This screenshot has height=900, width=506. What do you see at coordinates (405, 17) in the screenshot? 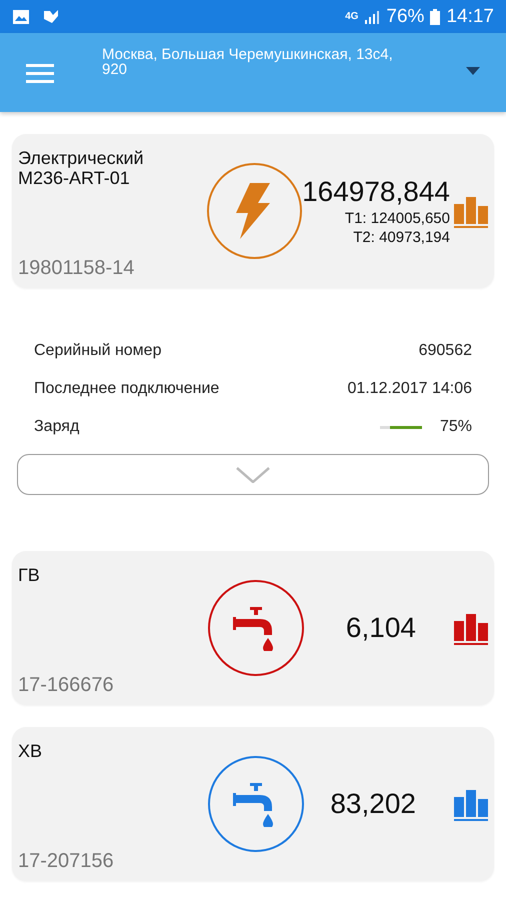
I see `battery-percent: 76%` at bounding box center [405, 17].